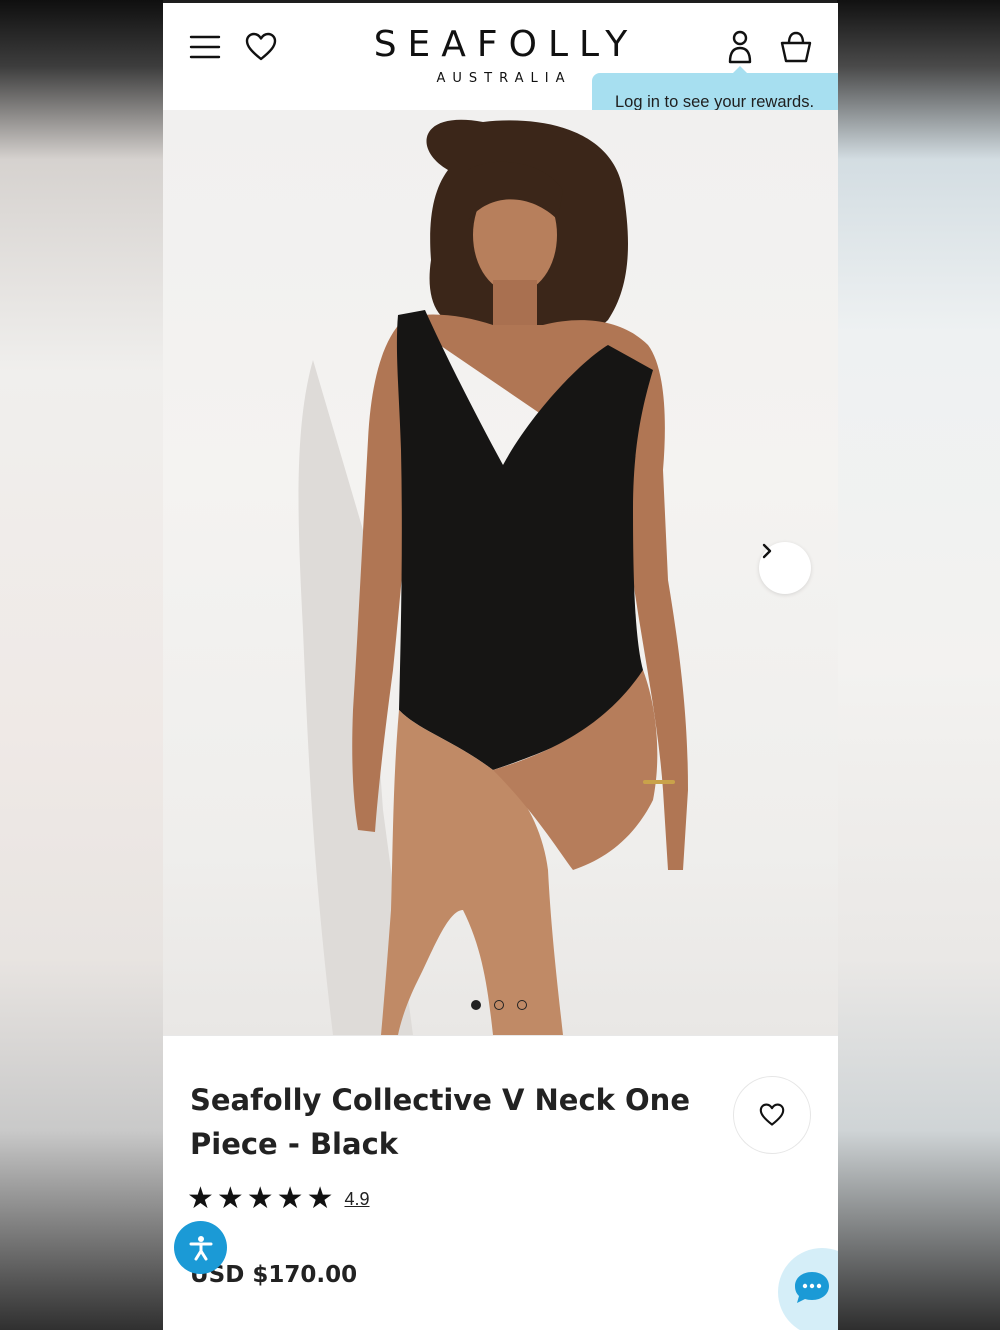 Image resolution: width=1000 pixels, height=1330 pixels. I want to click on product-rating: ★★★★★ 4.9, so click(278, 1199).